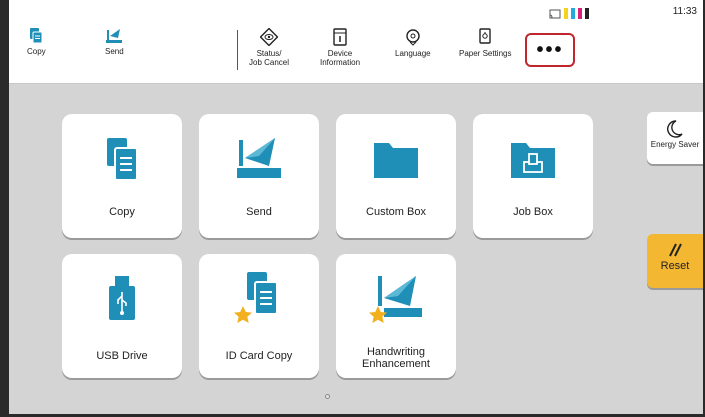 This screenshot has width=705, height=417. I want to click on tile-job-box: Job Box, so click(533, 176).